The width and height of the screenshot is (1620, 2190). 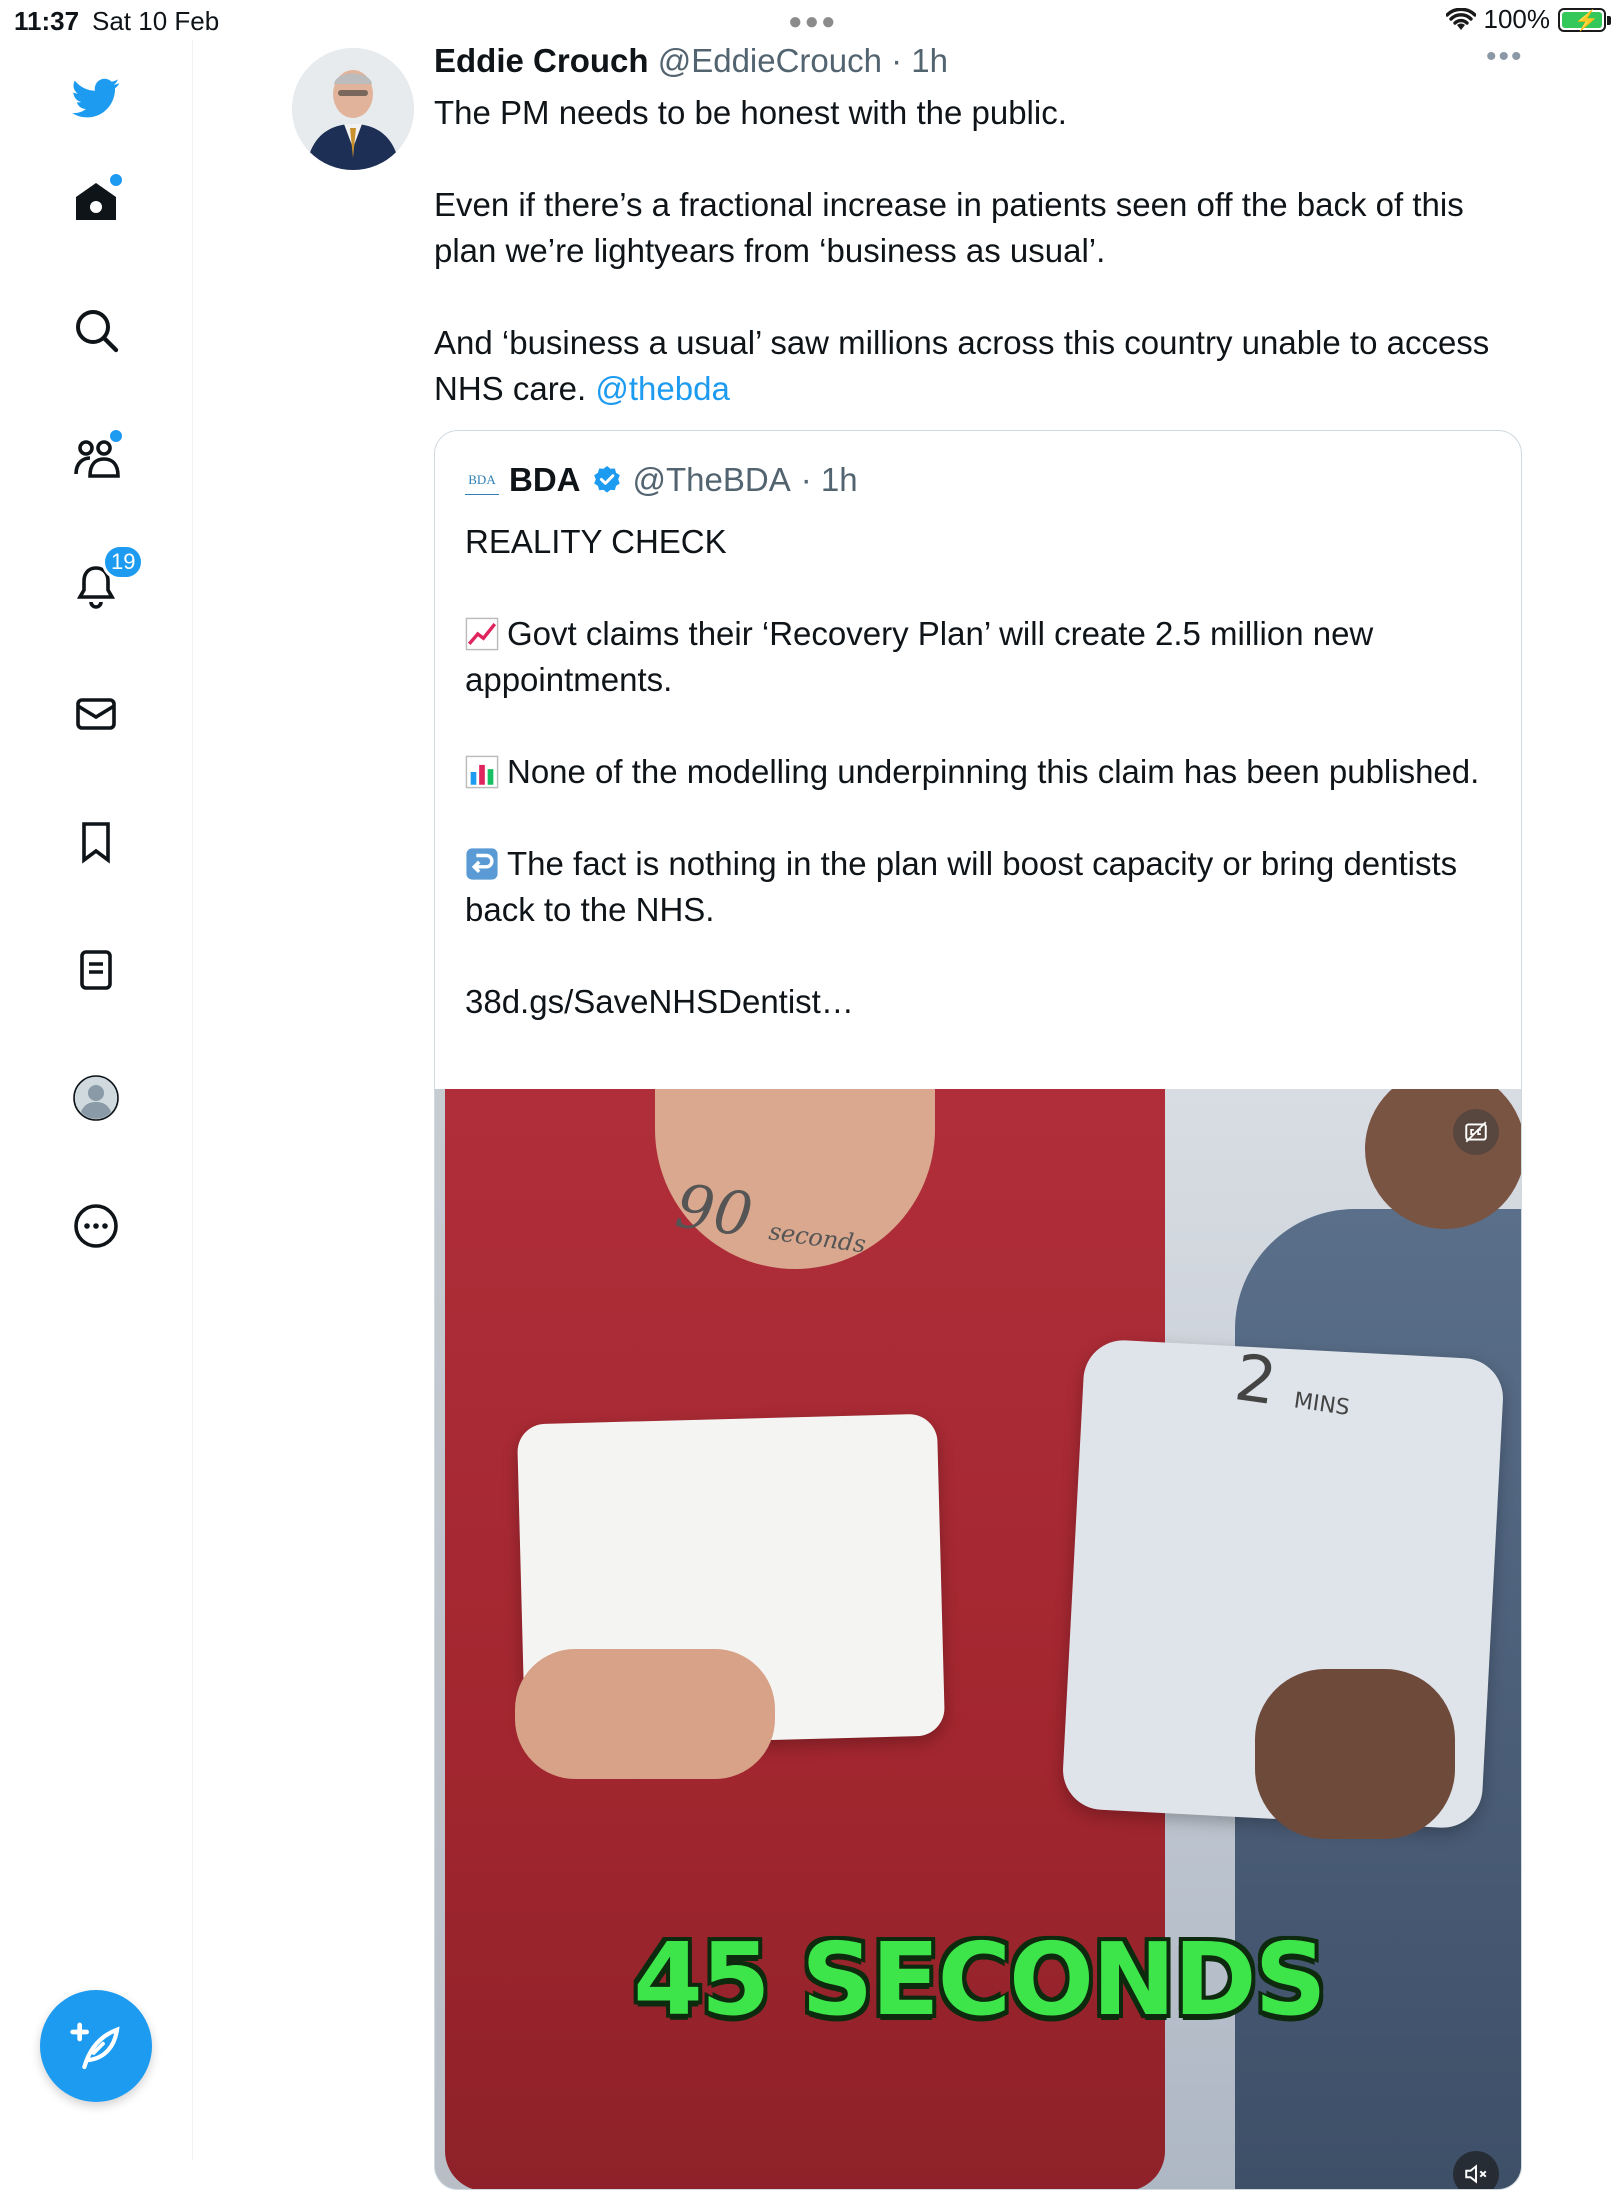 I want to click on more-circle-icon, so click(x=96, y=1226).